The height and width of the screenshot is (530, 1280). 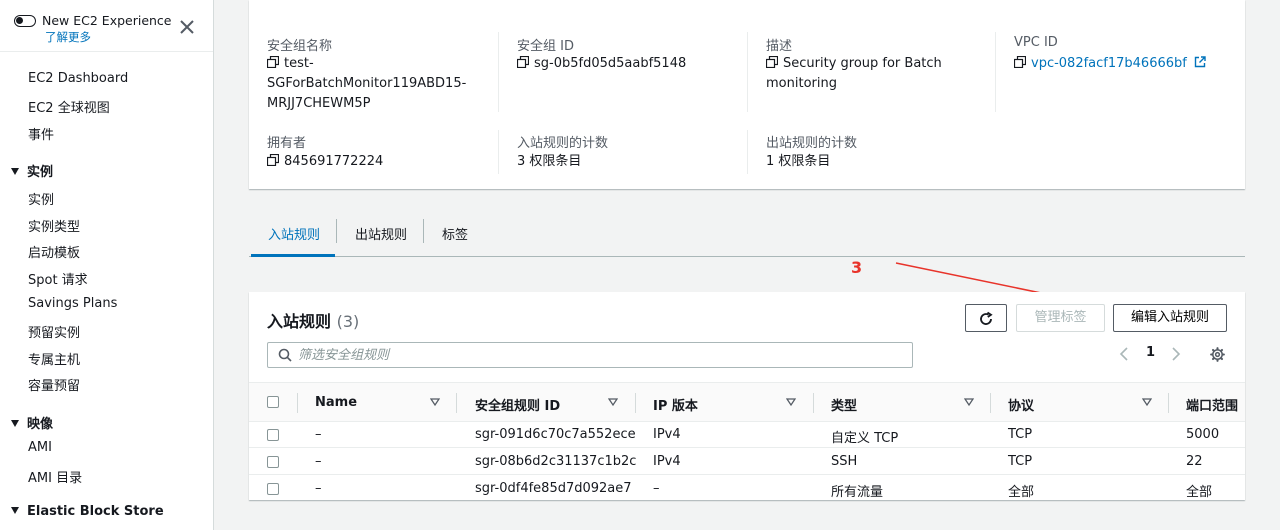 What do you see at coordinates (601, 64) in the screenshot?
I see `sg-id-value: sg-0b5fd05d5aabf5148` at bounding box center [601, 64].